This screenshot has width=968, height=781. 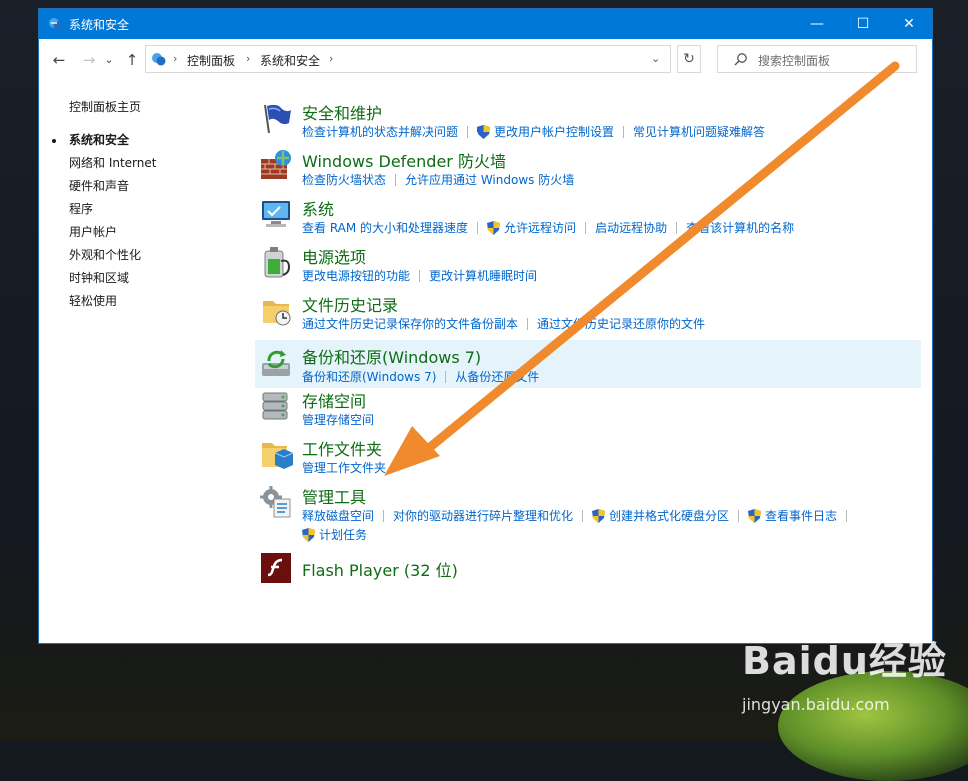 I want to click on link-manage-work-folders: 管理工作文件夹, so click(x=344, y=467).